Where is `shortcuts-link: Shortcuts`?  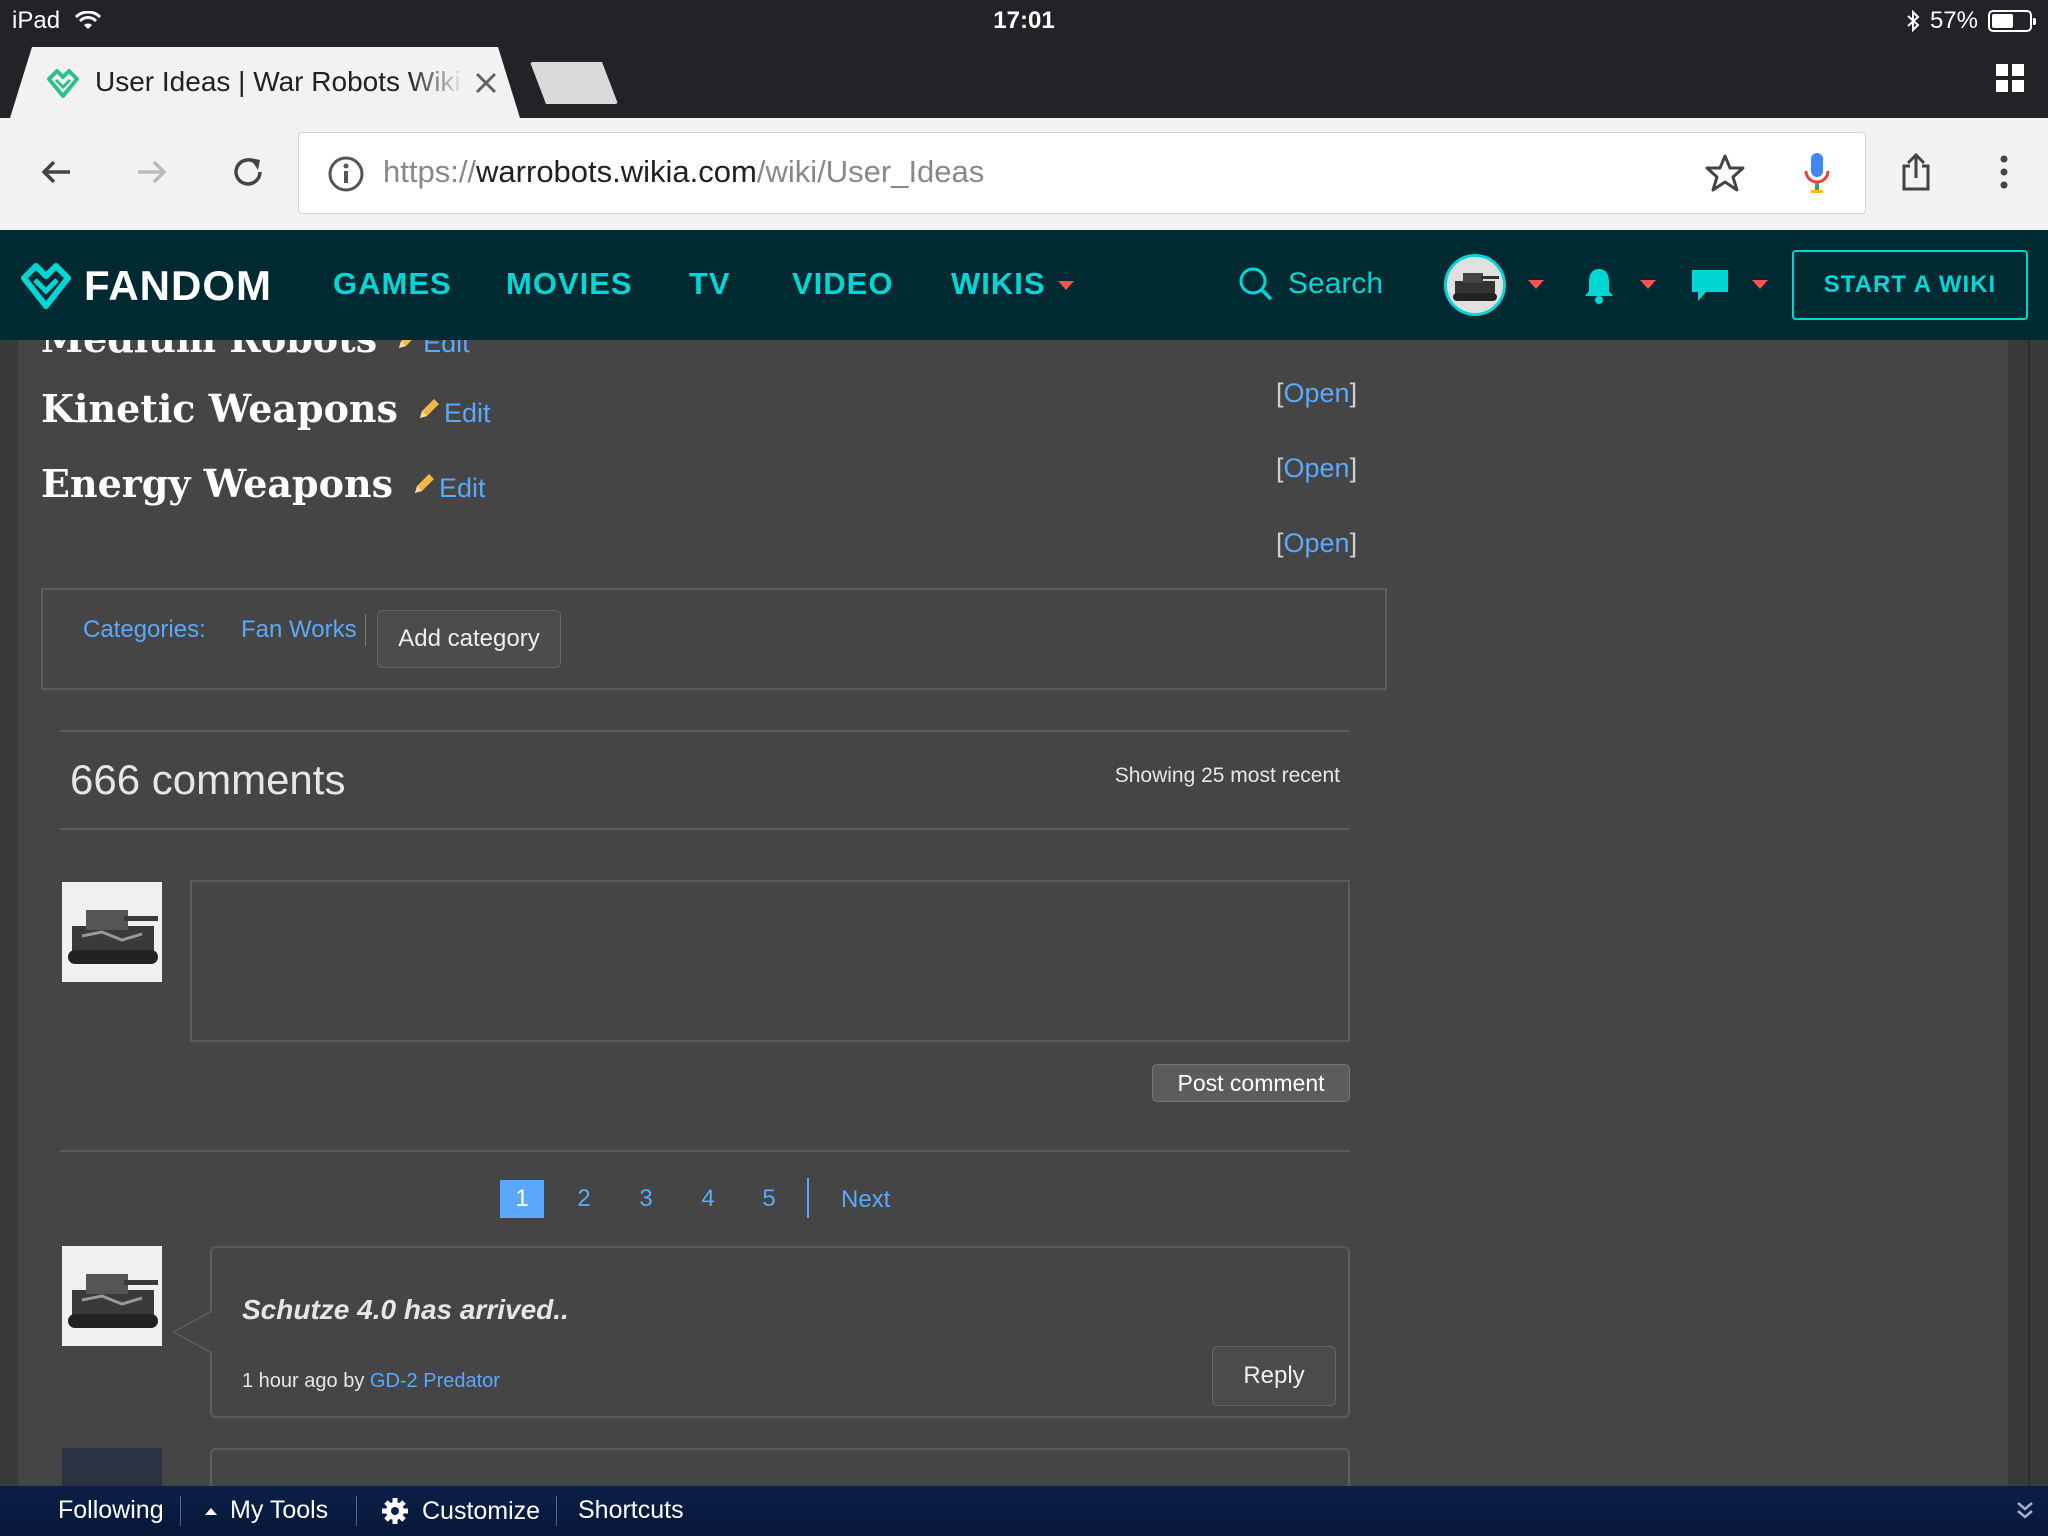
shortcuts-link: Shortcuts is located at coordinates (631, 1510).